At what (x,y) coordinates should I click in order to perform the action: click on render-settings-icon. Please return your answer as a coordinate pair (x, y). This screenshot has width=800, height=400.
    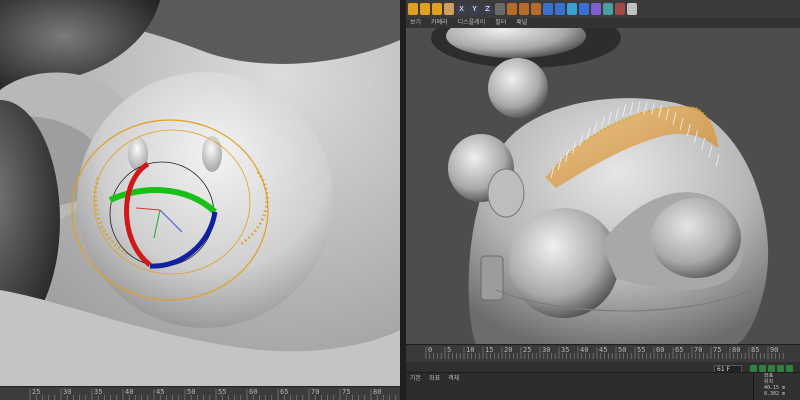
    Looking at the image, I should click on (536, 9).